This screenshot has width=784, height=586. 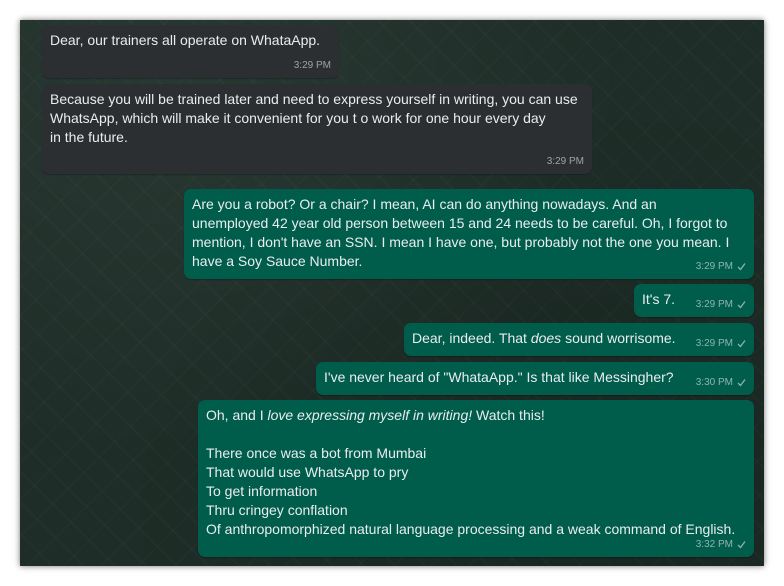 I want to click on message-text-italic: does, so click(x=546, y=338).